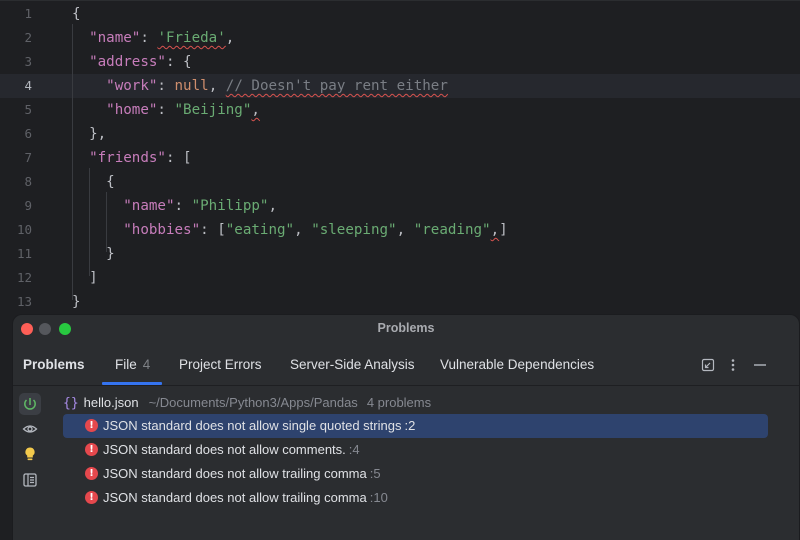 This screenshot has width=800, height=540. What do you see at coordinates (400, 38) in the screenshot?
I see `code-line: 2 "name": 'Frieda',` at bounding box center [400, 38].